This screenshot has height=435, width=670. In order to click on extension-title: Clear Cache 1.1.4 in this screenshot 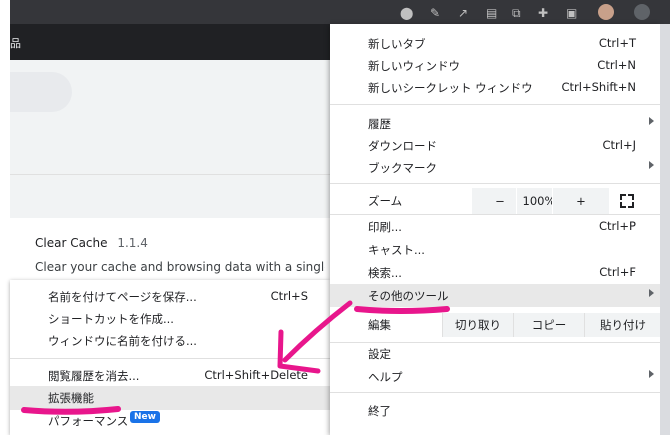, I will do `click(91, 243)`.